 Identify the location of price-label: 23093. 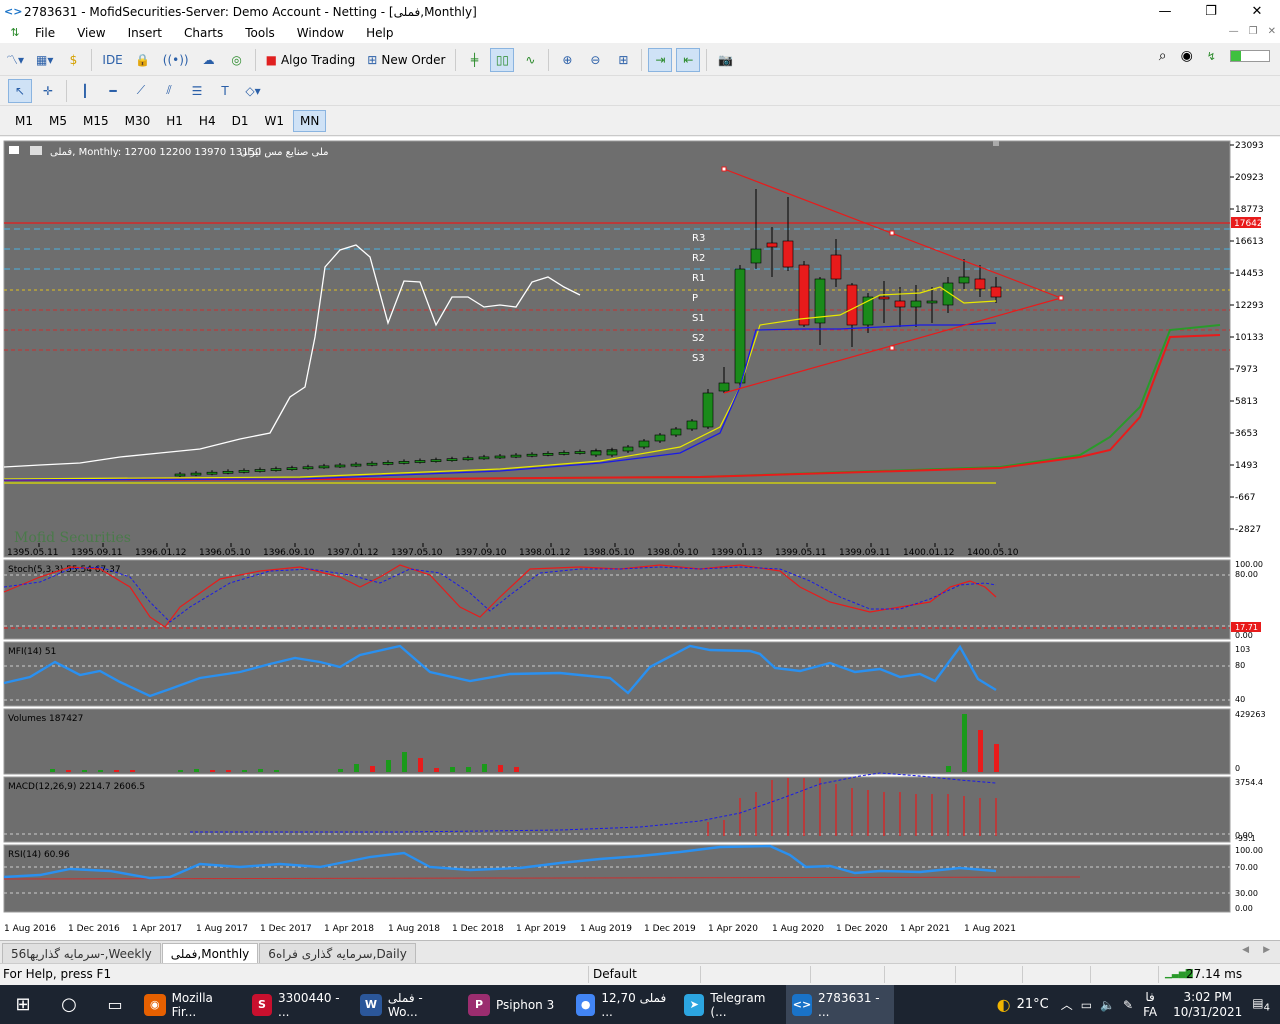
(1249, 146).